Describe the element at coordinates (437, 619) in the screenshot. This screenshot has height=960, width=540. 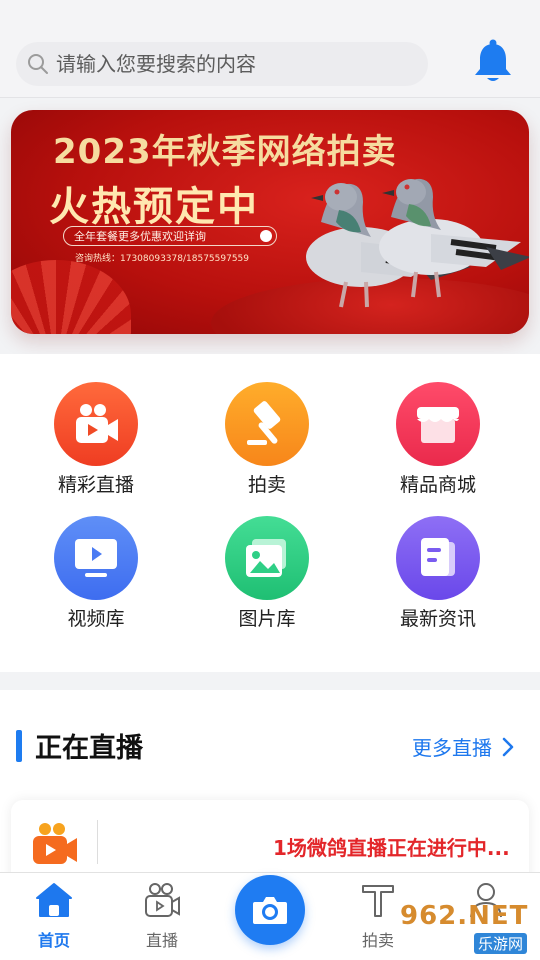
I see `grid-label: 最新资讯` at that location.